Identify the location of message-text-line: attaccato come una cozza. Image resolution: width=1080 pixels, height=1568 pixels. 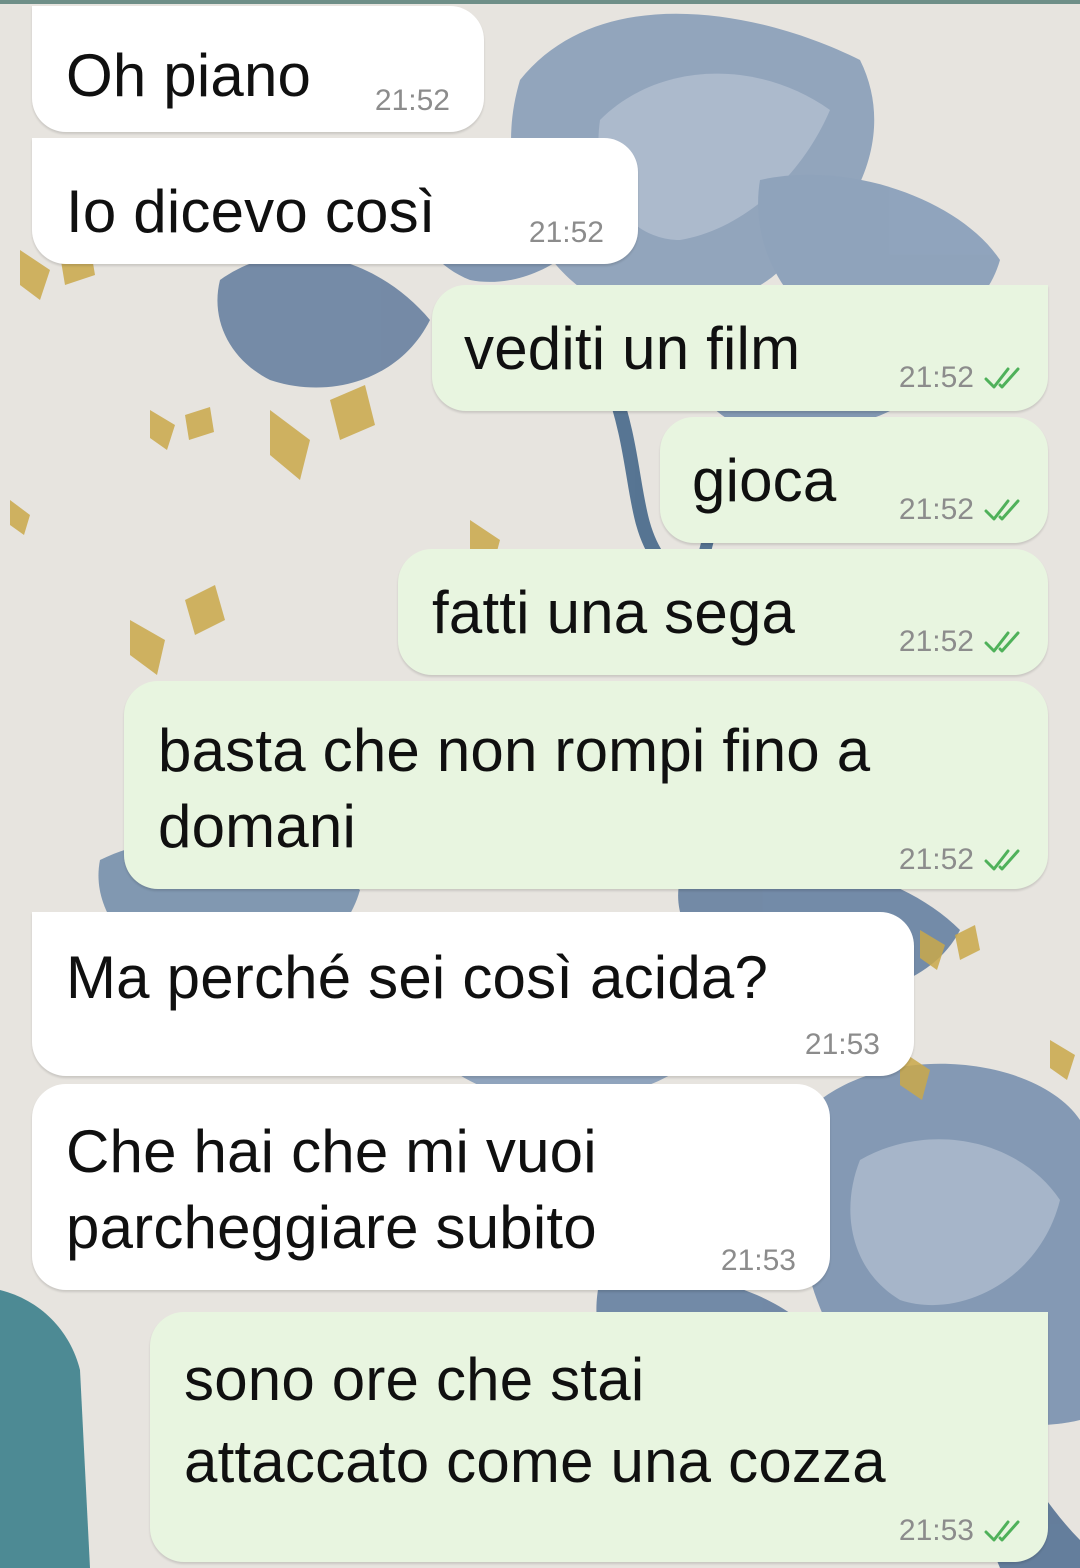
(535, 1461).